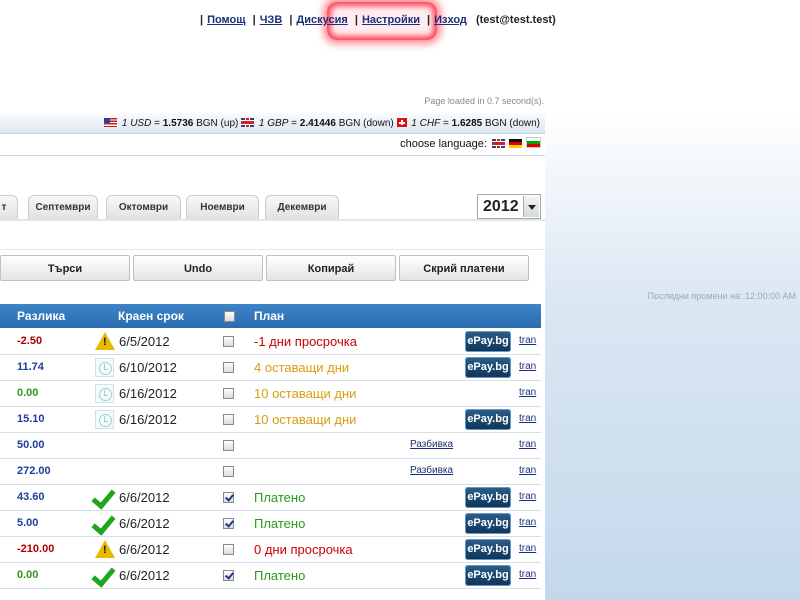 This screenshot has width=800, height=600. I want to click on bulgarian-flag-icon, so click(533, 142).